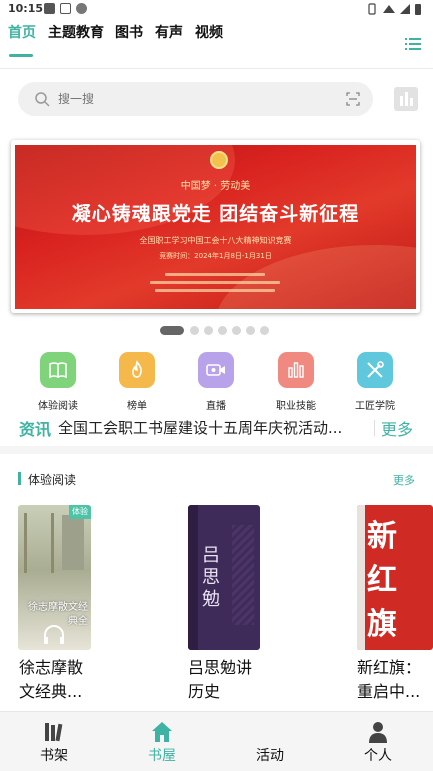  I want to click on section-marker, so click(19, 478).